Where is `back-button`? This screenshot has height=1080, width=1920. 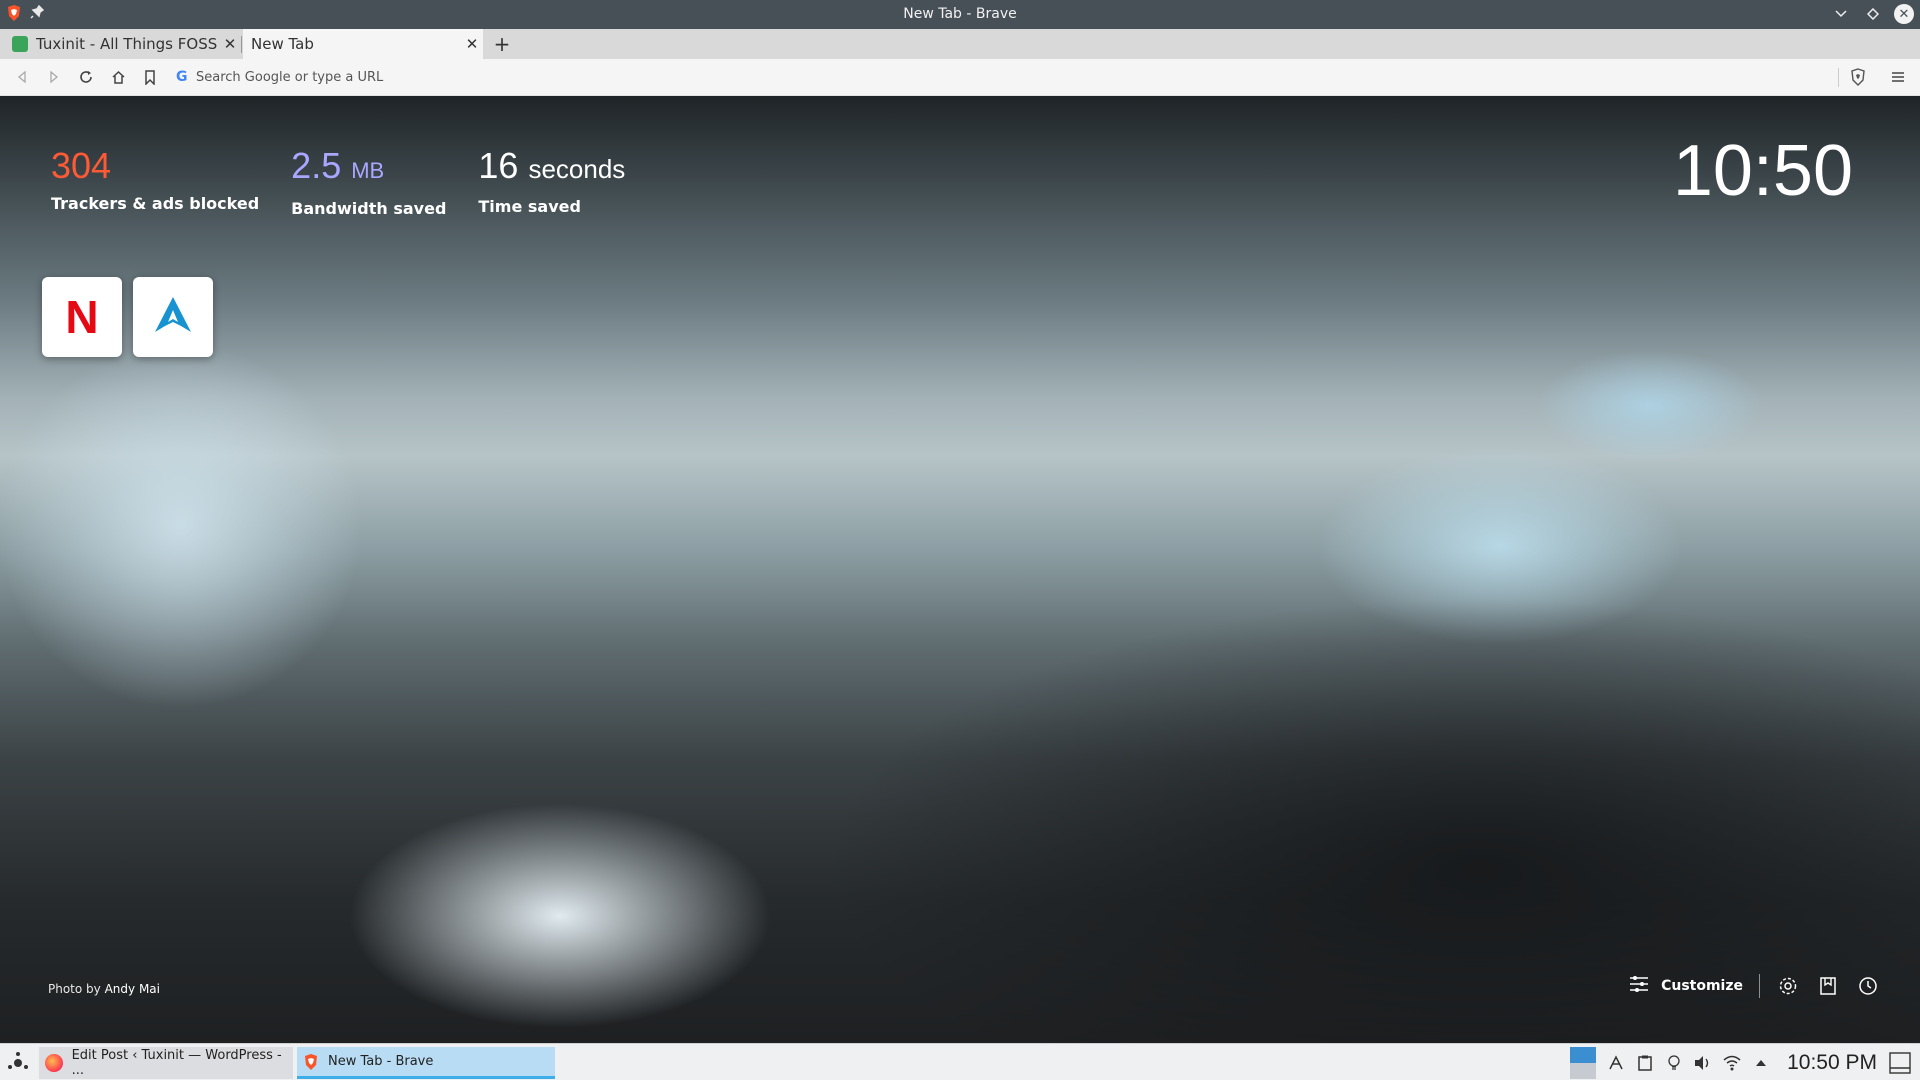
back-button is located at coordinates (22, 77).